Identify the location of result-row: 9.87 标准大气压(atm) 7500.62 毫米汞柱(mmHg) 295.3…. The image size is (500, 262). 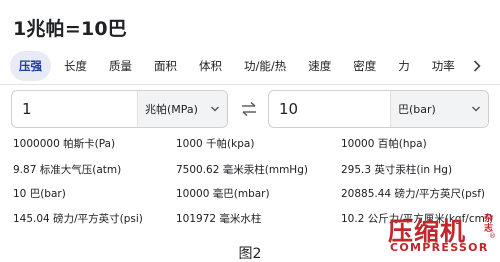
(253, 171).